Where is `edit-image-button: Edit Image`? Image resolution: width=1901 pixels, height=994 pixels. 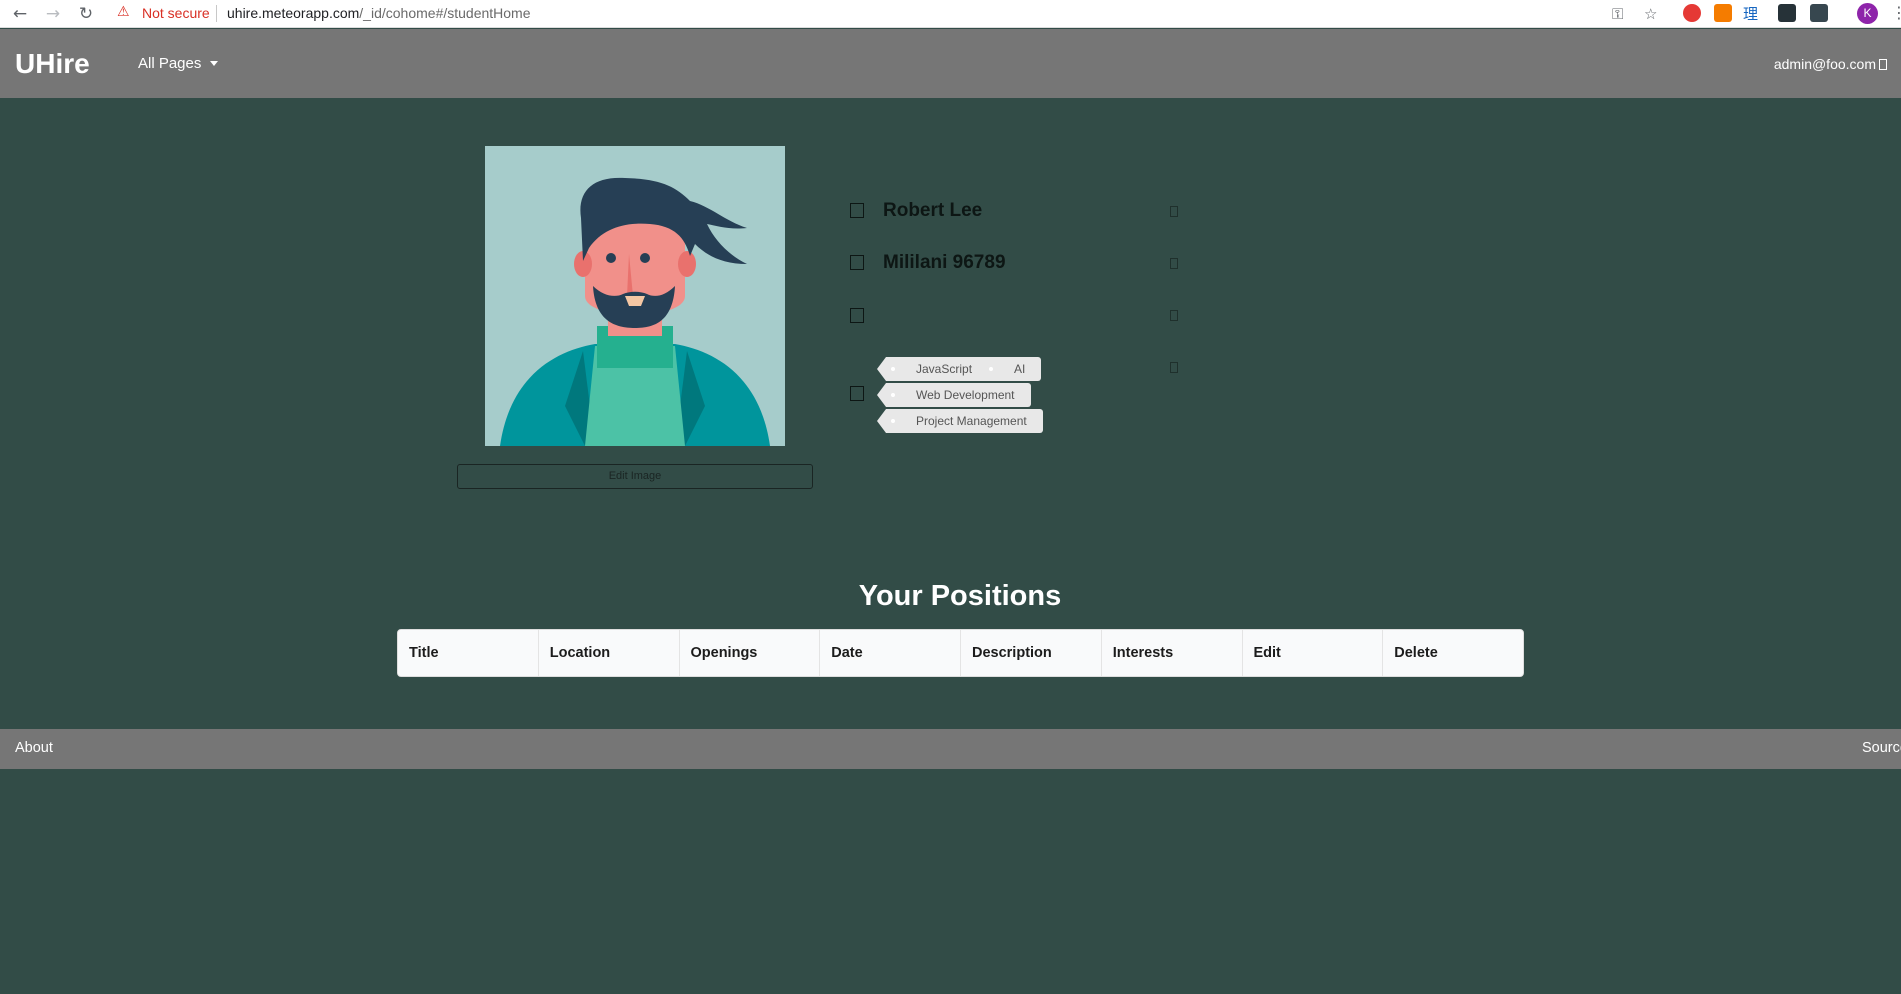
edit-image-button: Edit Image is located at coordinates (635, 476).